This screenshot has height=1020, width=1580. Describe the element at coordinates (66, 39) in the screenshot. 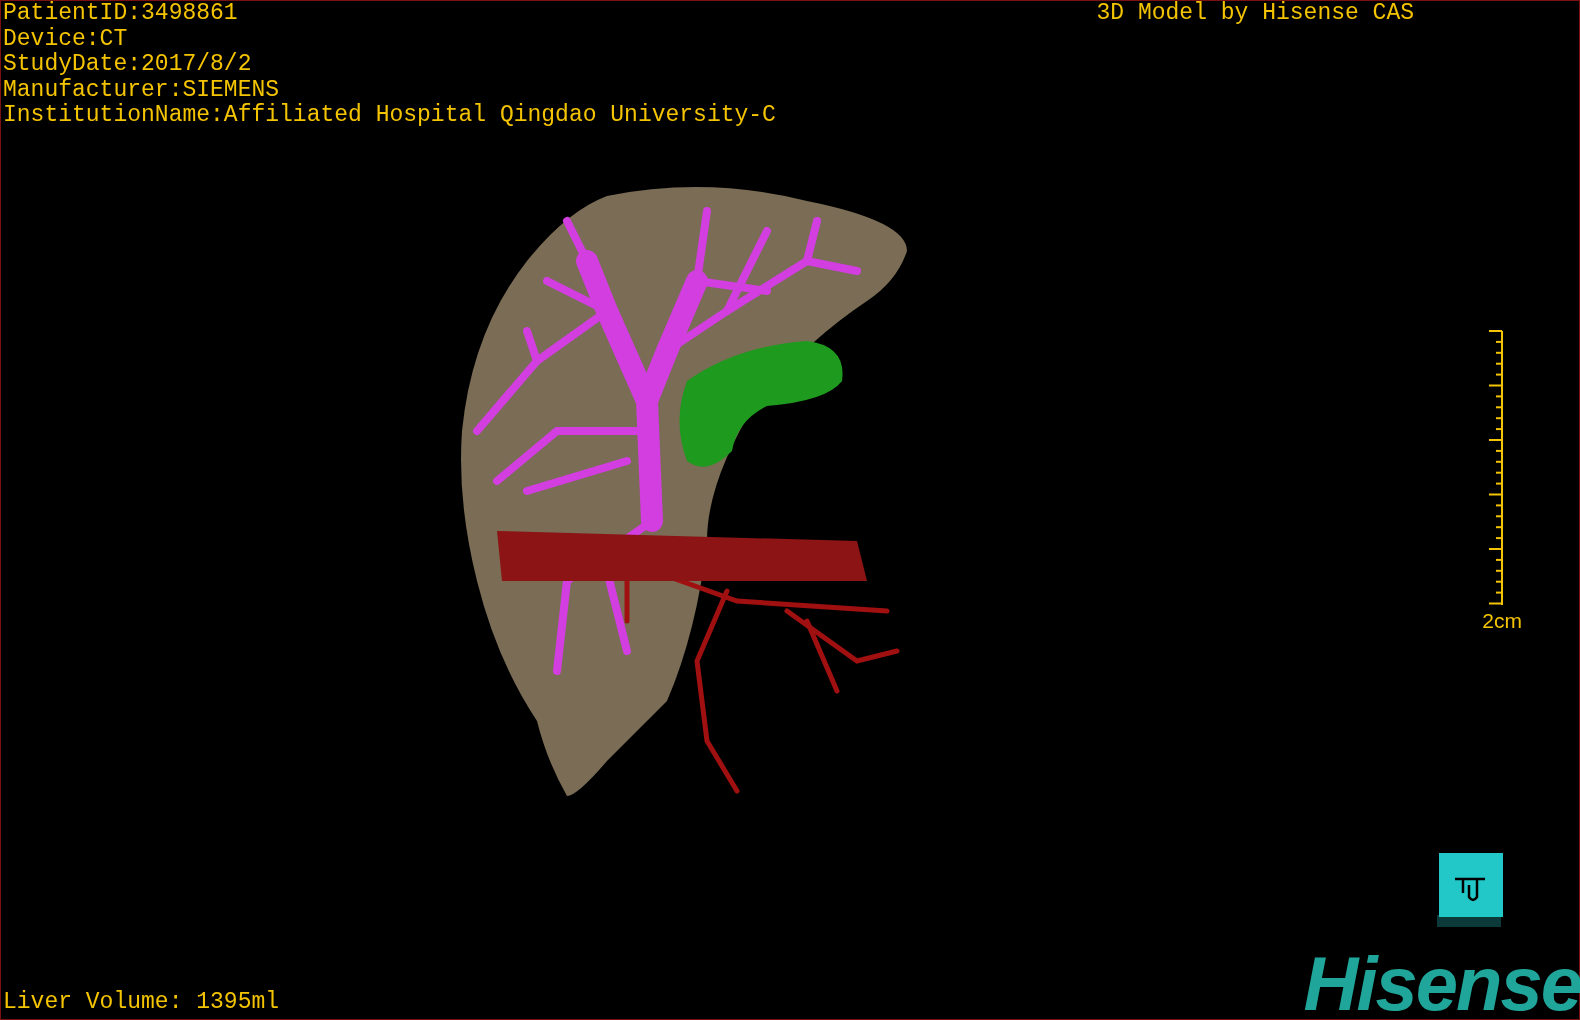

I see `patient-info-line: Device:CT` at that location.